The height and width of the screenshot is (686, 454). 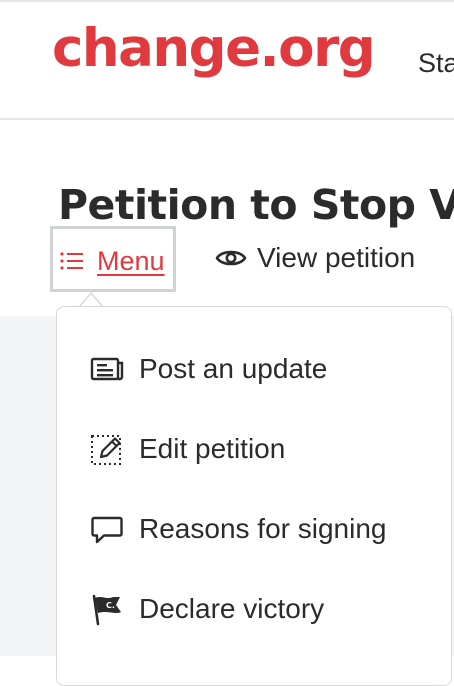 I want to click on post-update-icon, so click(x=107, y=369).